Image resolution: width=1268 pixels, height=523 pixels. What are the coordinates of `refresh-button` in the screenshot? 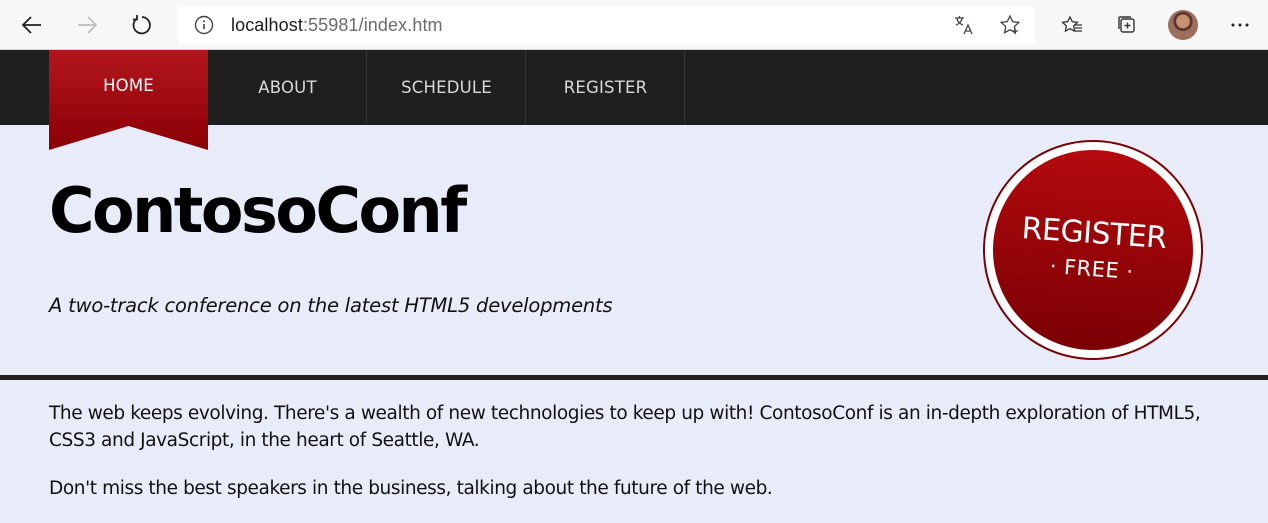 It's located at (142, 25).